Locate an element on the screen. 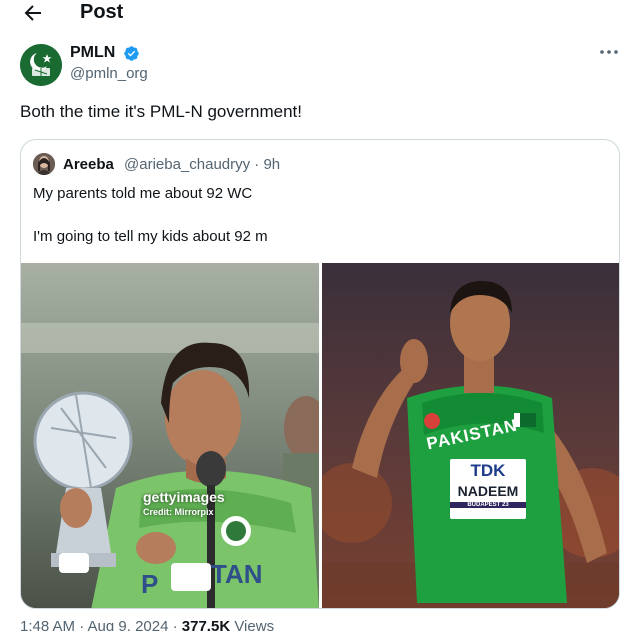 The width and height of the screenshot is (640, 631). bib-sponsor: TDK is located at coordinates (488, 470).